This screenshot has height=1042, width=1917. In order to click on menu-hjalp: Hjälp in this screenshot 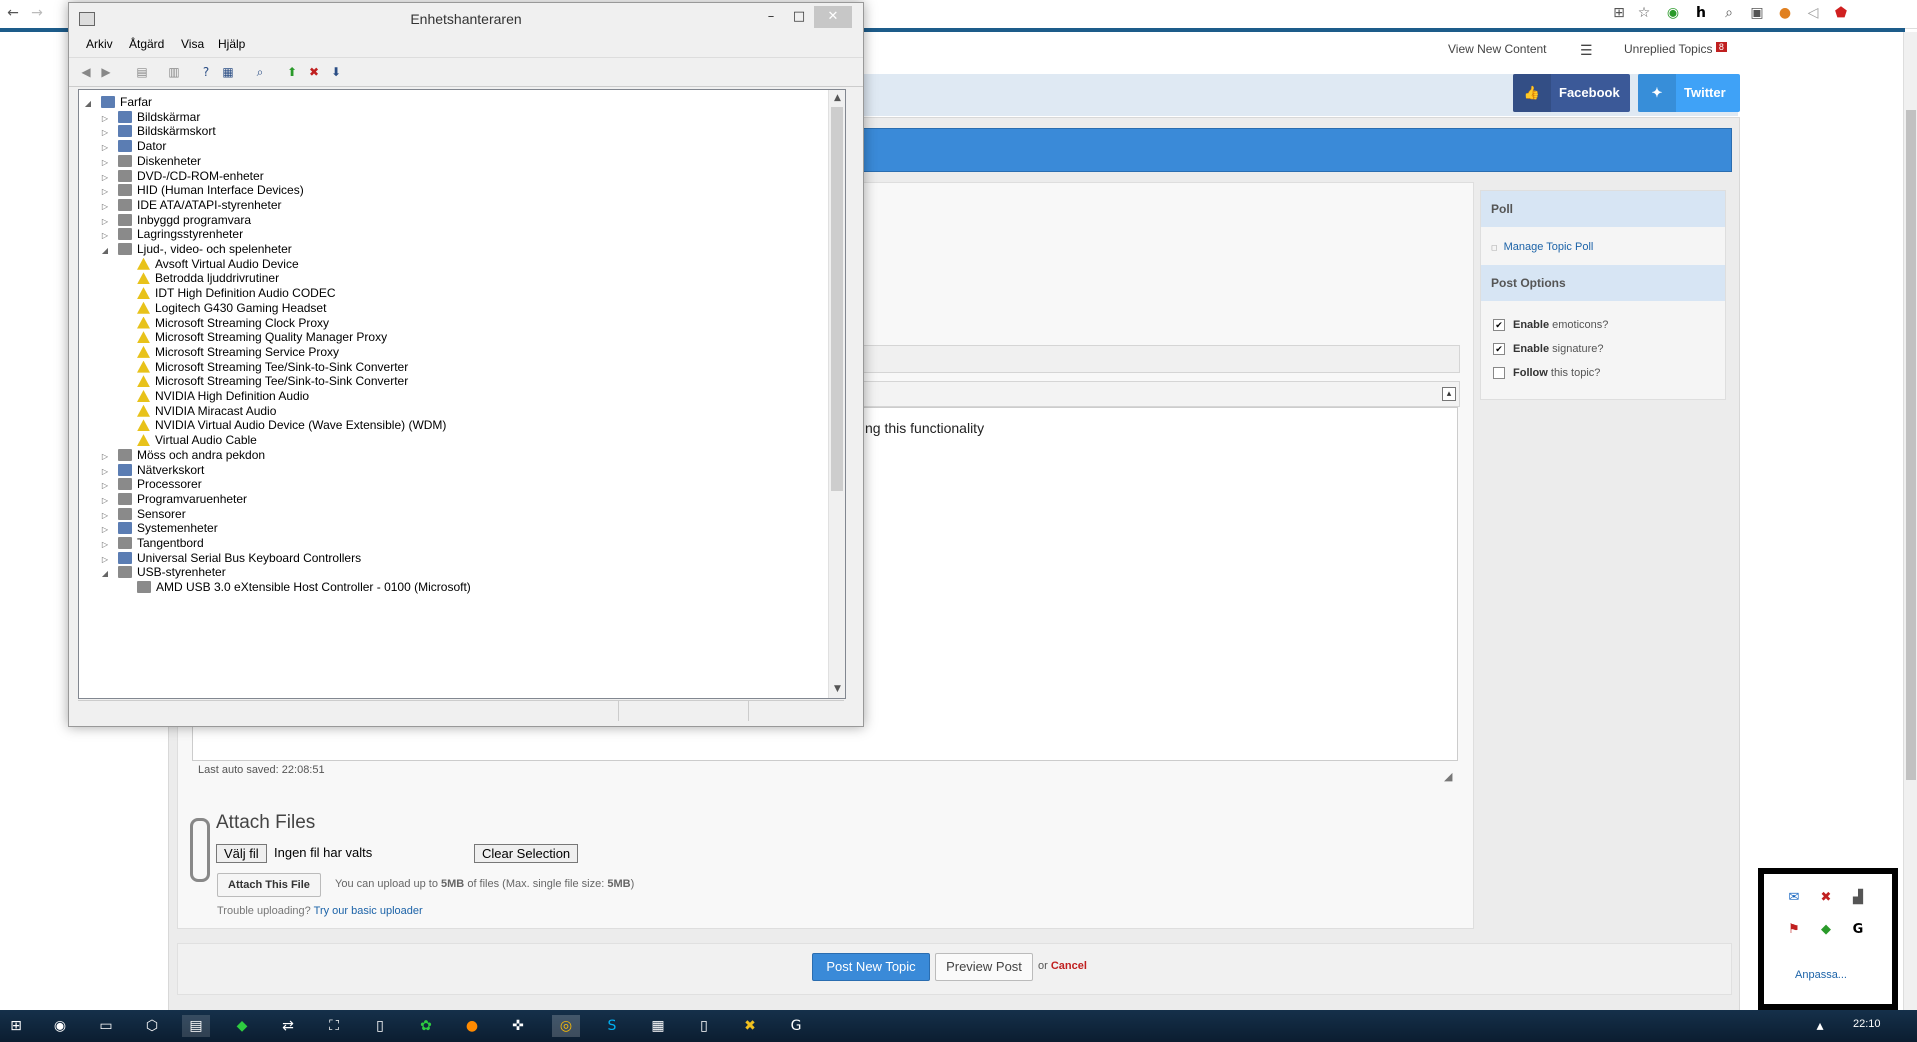, I will do `click(231, 44)`.